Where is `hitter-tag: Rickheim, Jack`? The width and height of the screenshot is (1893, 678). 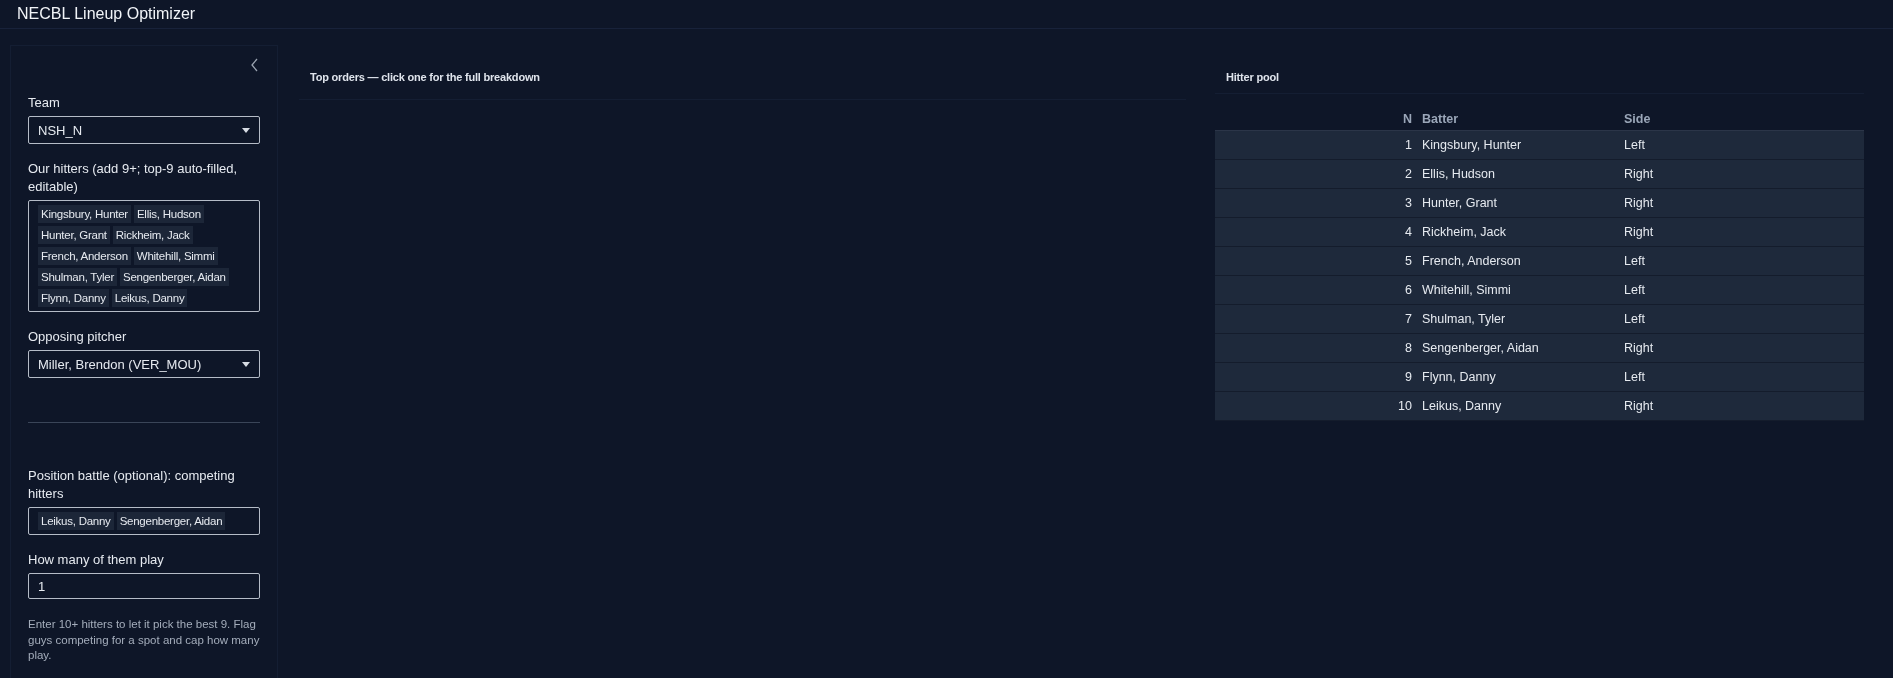
hitter-tag: Rickheim, Jack is located at coordinates (152, 235).